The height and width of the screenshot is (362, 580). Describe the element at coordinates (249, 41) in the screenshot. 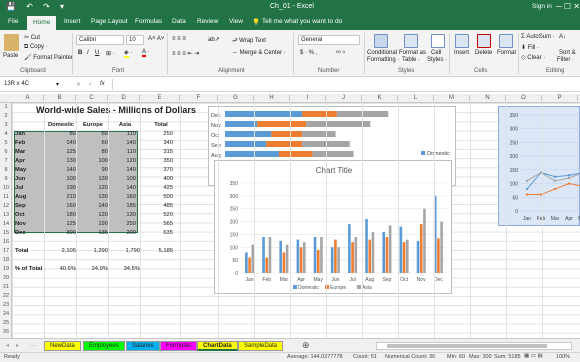

I see `wrap-text-button: ⮐ Wrap Text` at that location.